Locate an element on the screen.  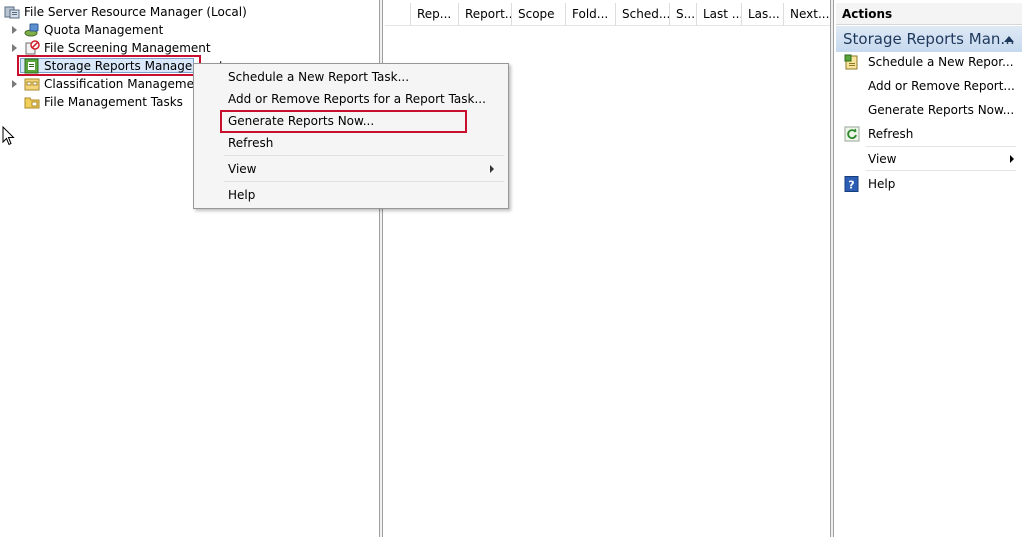
refresh-icon is located at coordinates (852, 134).